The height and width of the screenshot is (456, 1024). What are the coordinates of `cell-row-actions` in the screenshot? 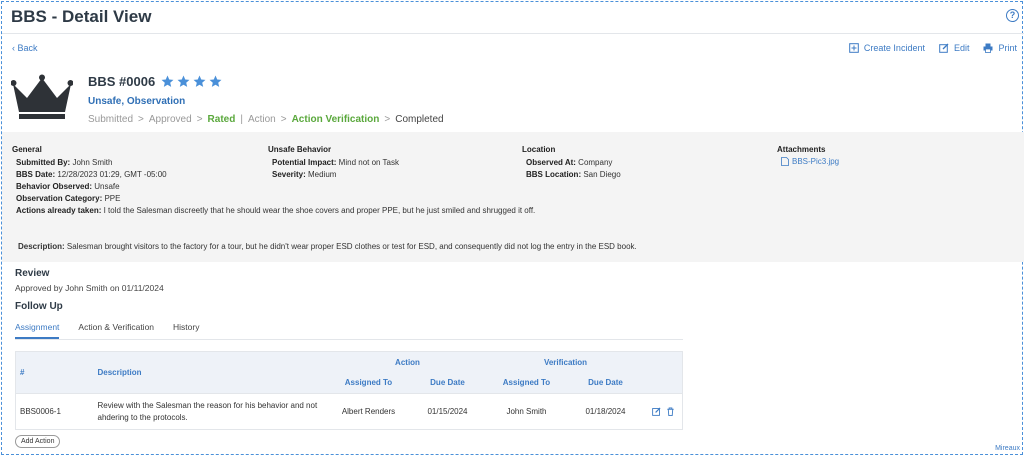 It's located at (663, 411).